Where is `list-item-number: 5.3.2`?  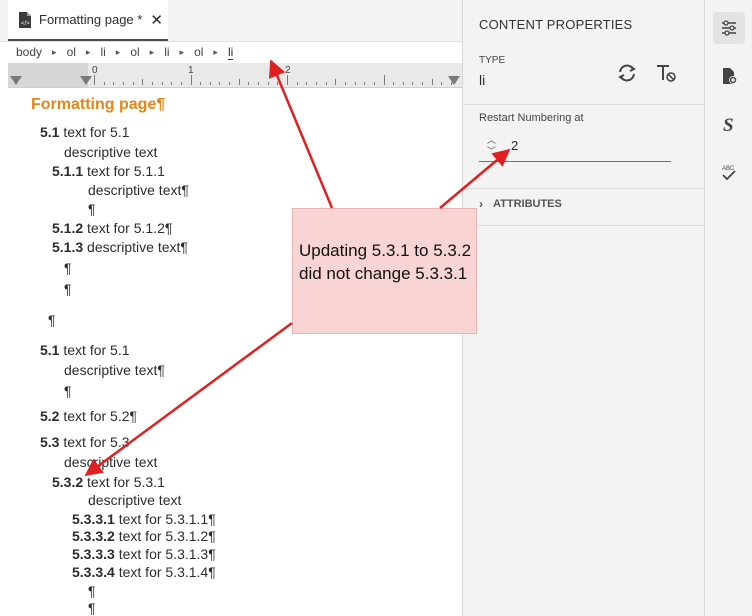
list-item-number: 5.3.2 is located at coordinates (68, 482).